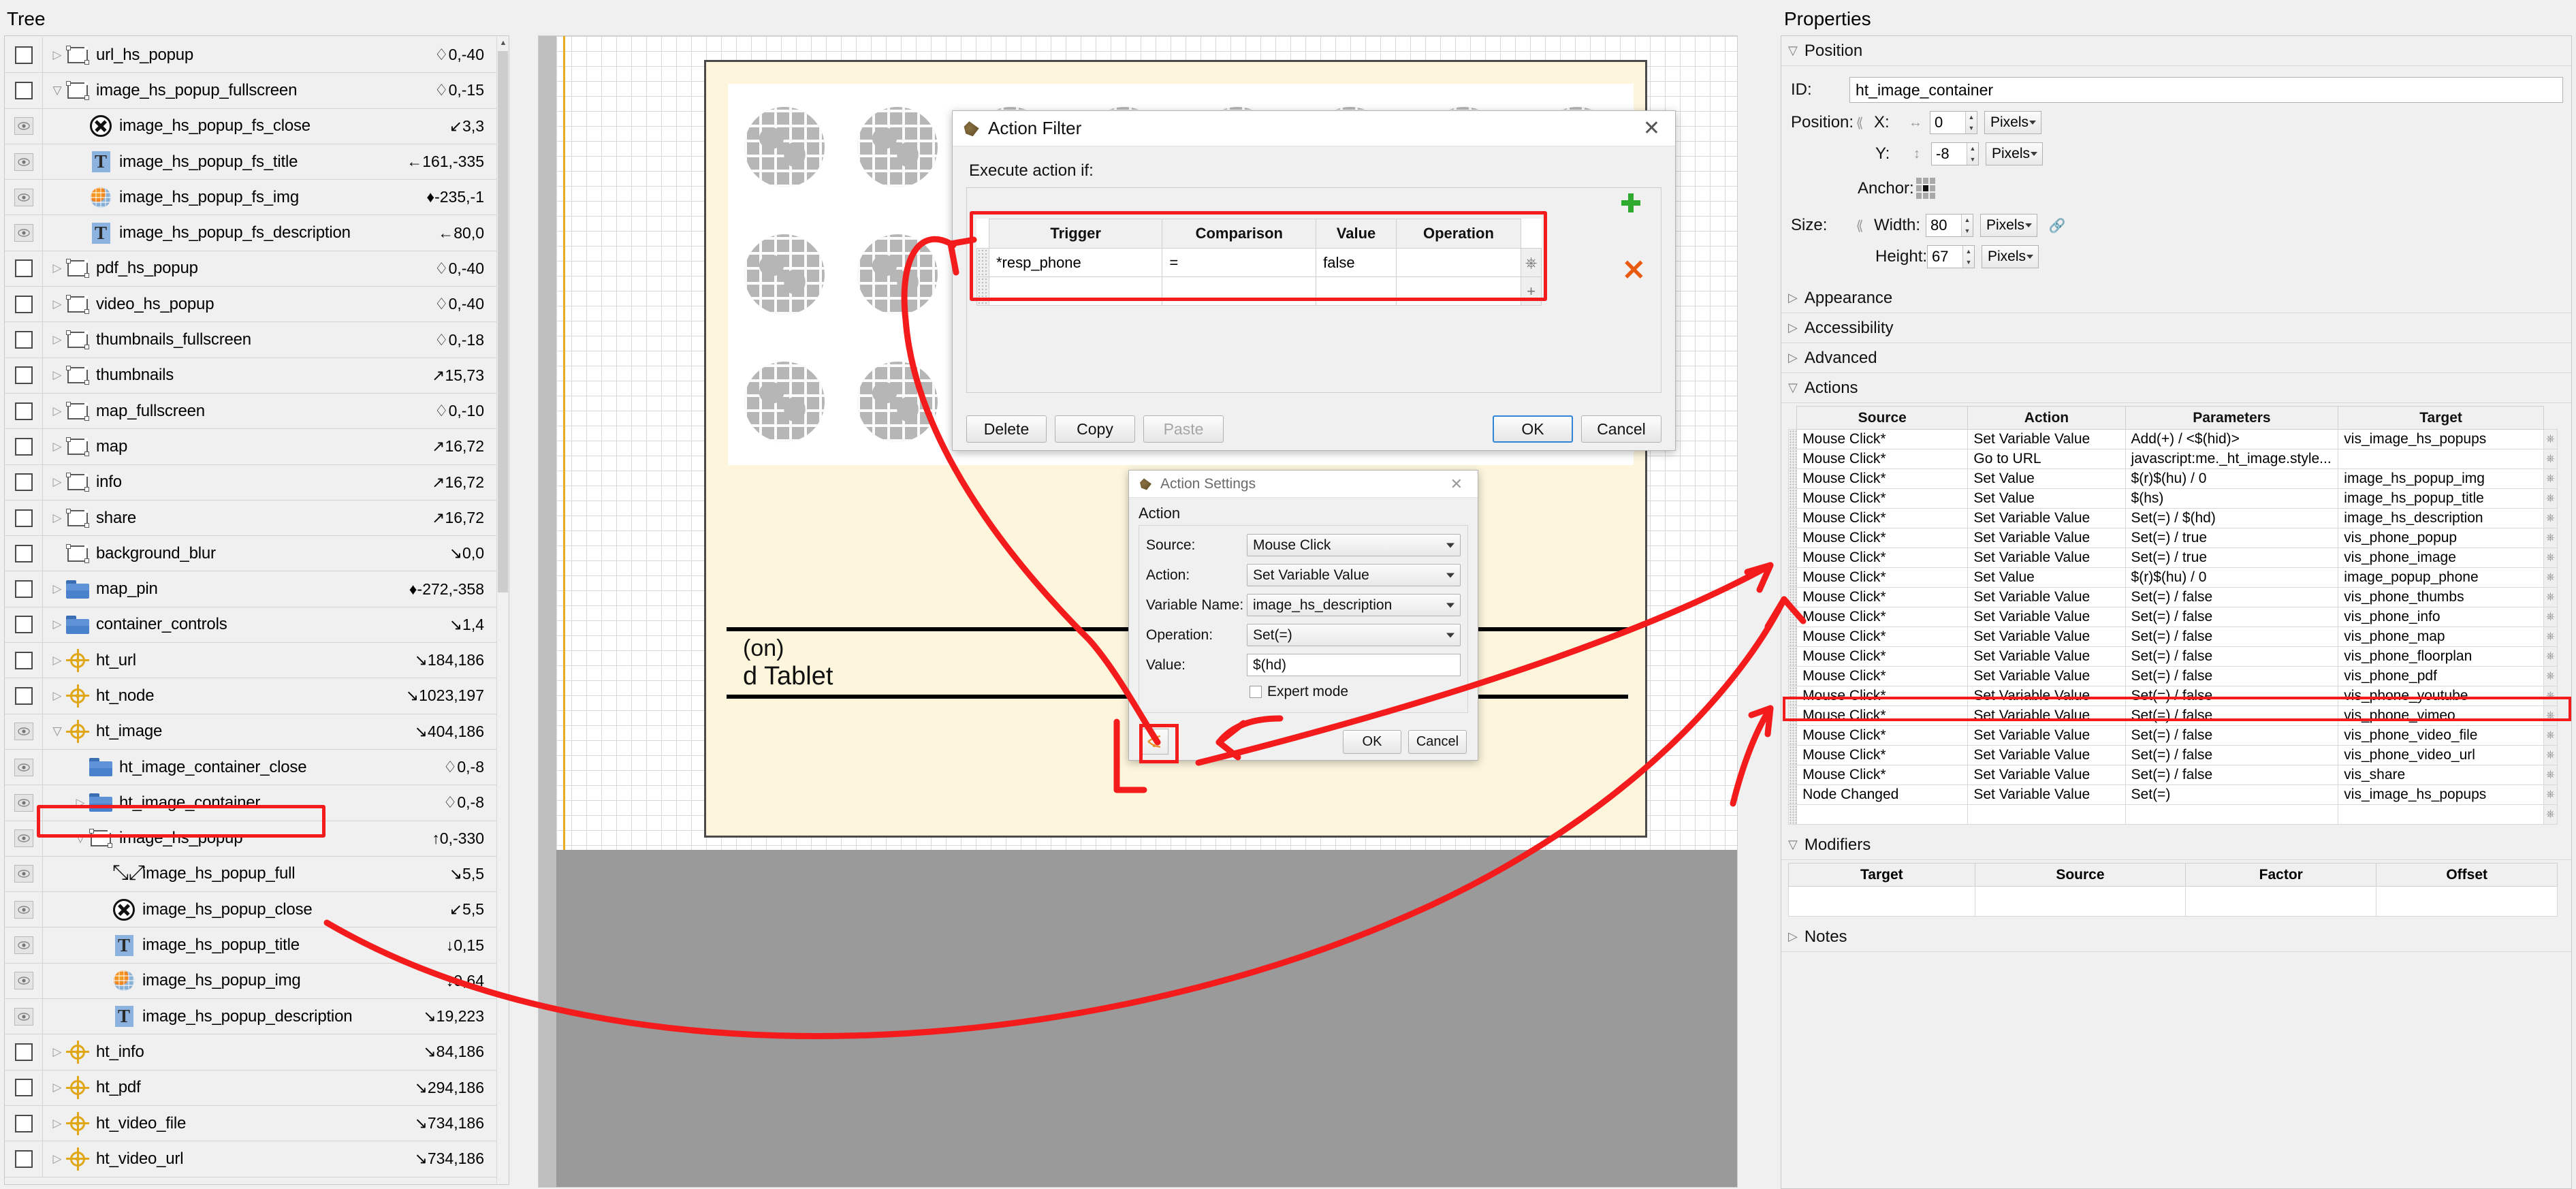 The width and height of the screenshot is (2576, 1189). What do you see at coordinates (1949, 226) in the screenshot?
I see `width-stepper: 80 ▲ ▼` at bounding box center [1949, 226].